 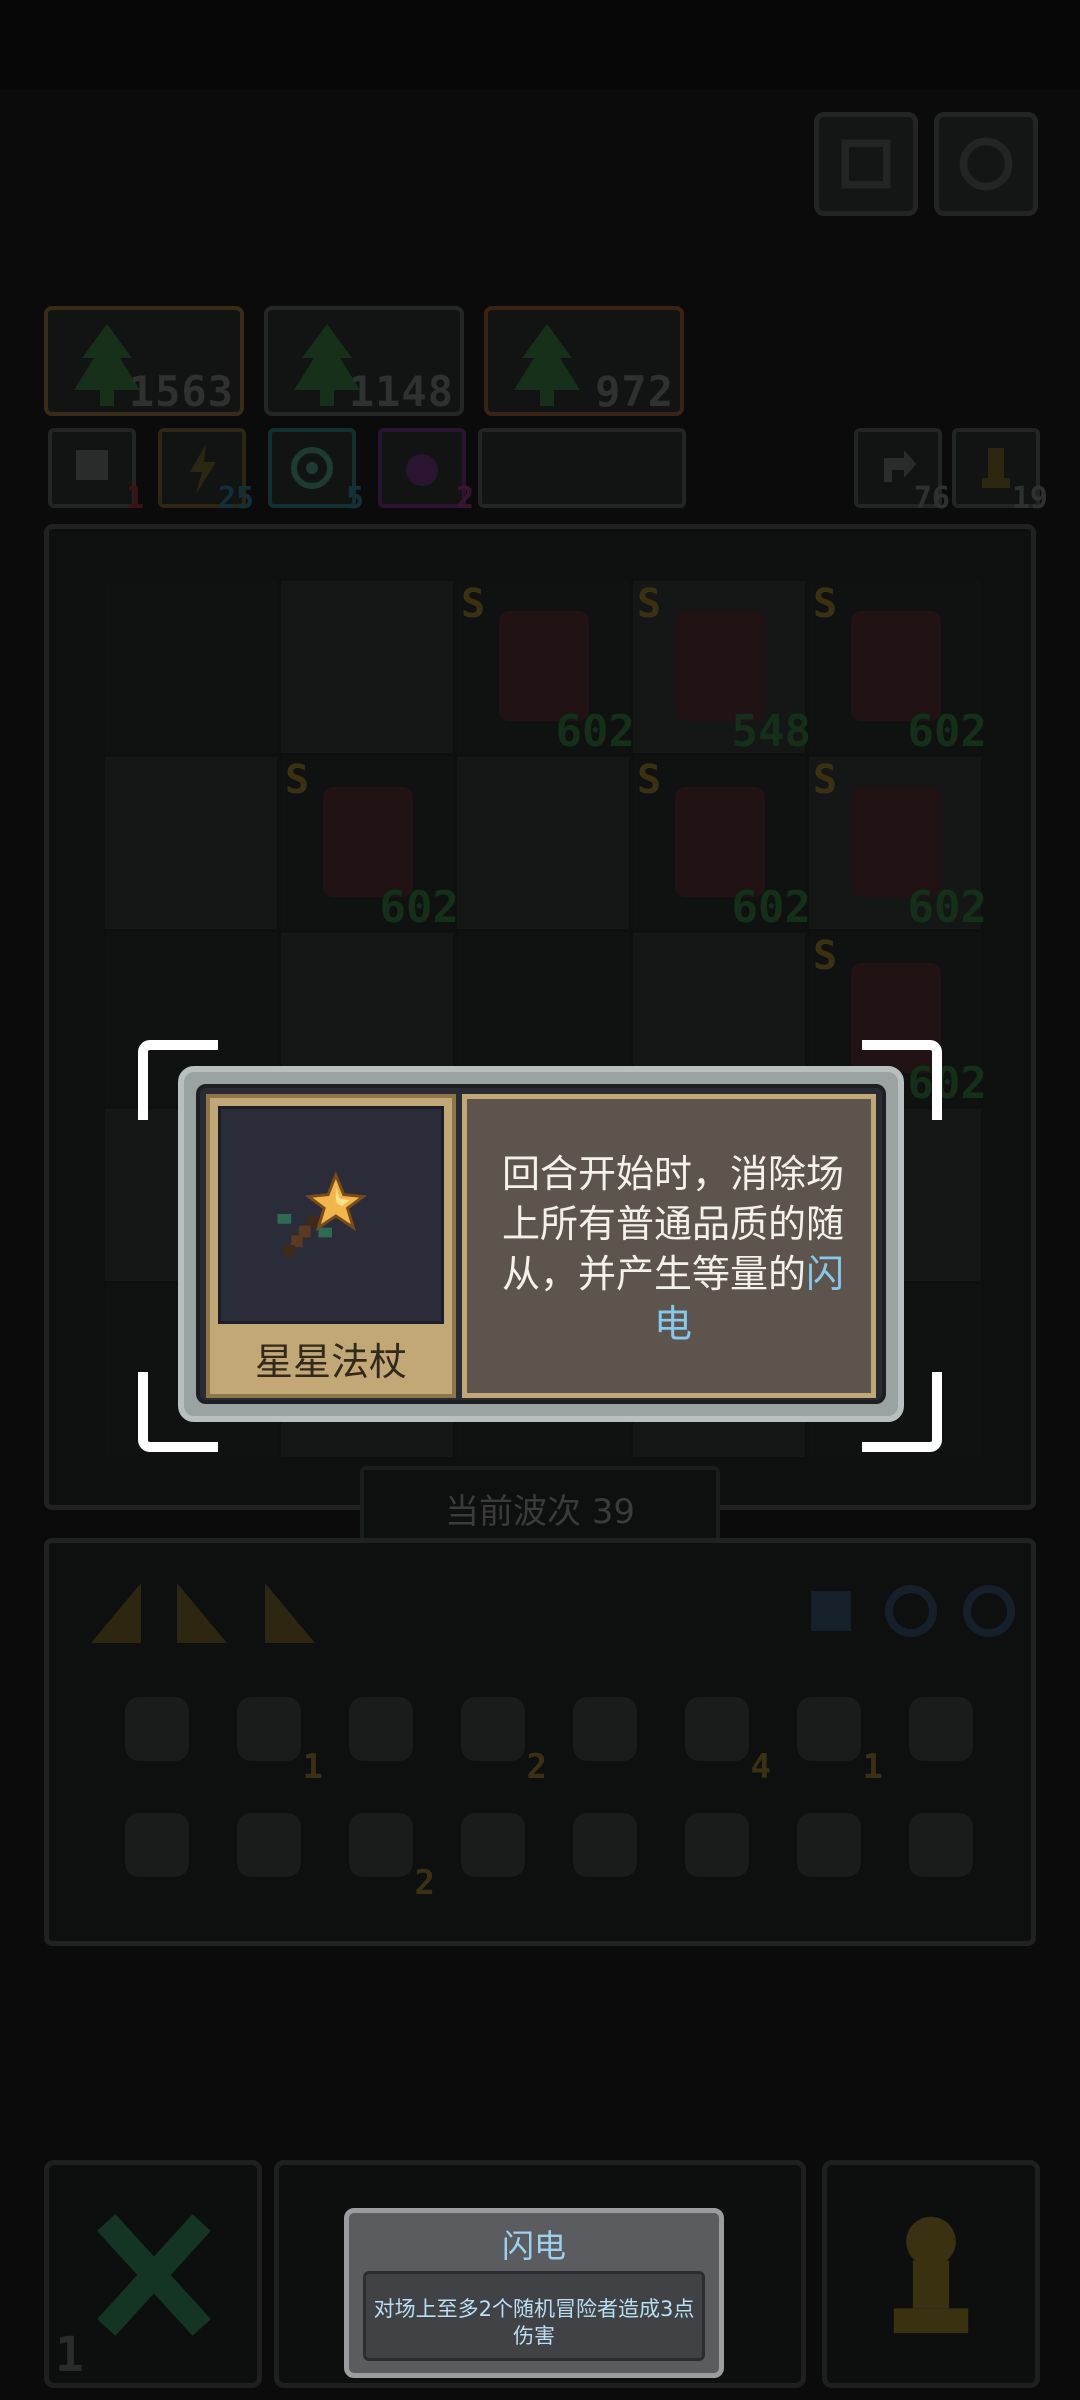 I want to click on inventory-item: 4, so click(x=721, y=1735).